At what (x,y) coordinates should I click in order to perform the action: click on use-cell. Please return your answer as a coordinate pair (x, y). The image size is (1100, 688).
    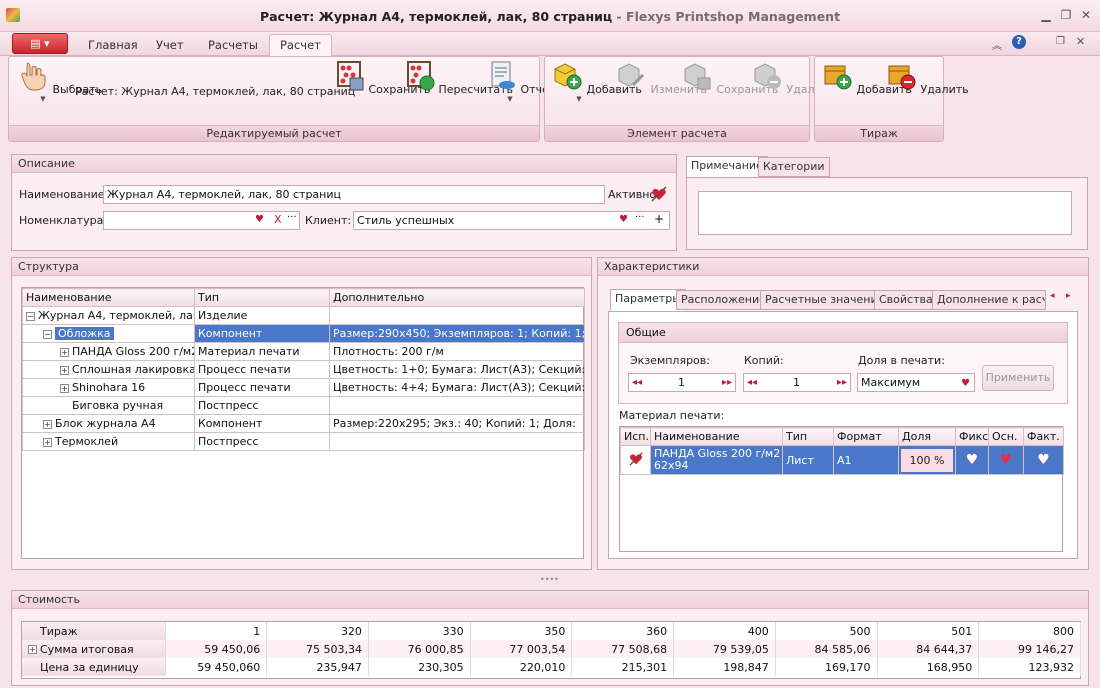
    Looking at the image, I should click on (635, 460).